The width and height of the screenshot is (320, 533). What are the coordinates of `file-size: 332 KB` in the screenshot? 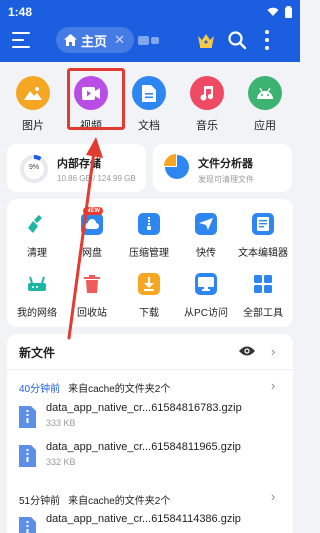 It's located at (61, 462).